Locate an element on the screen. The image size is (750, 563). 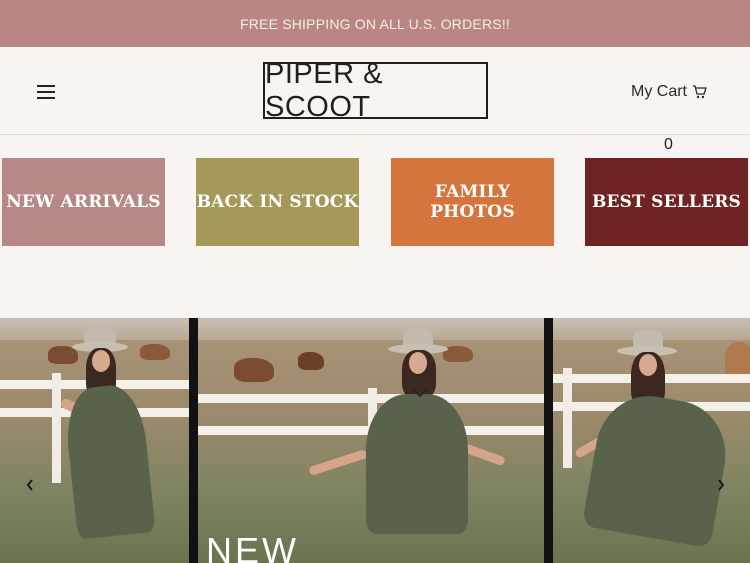
tile-label: NEW ARRIVALS is located at coordinates (83, 202).